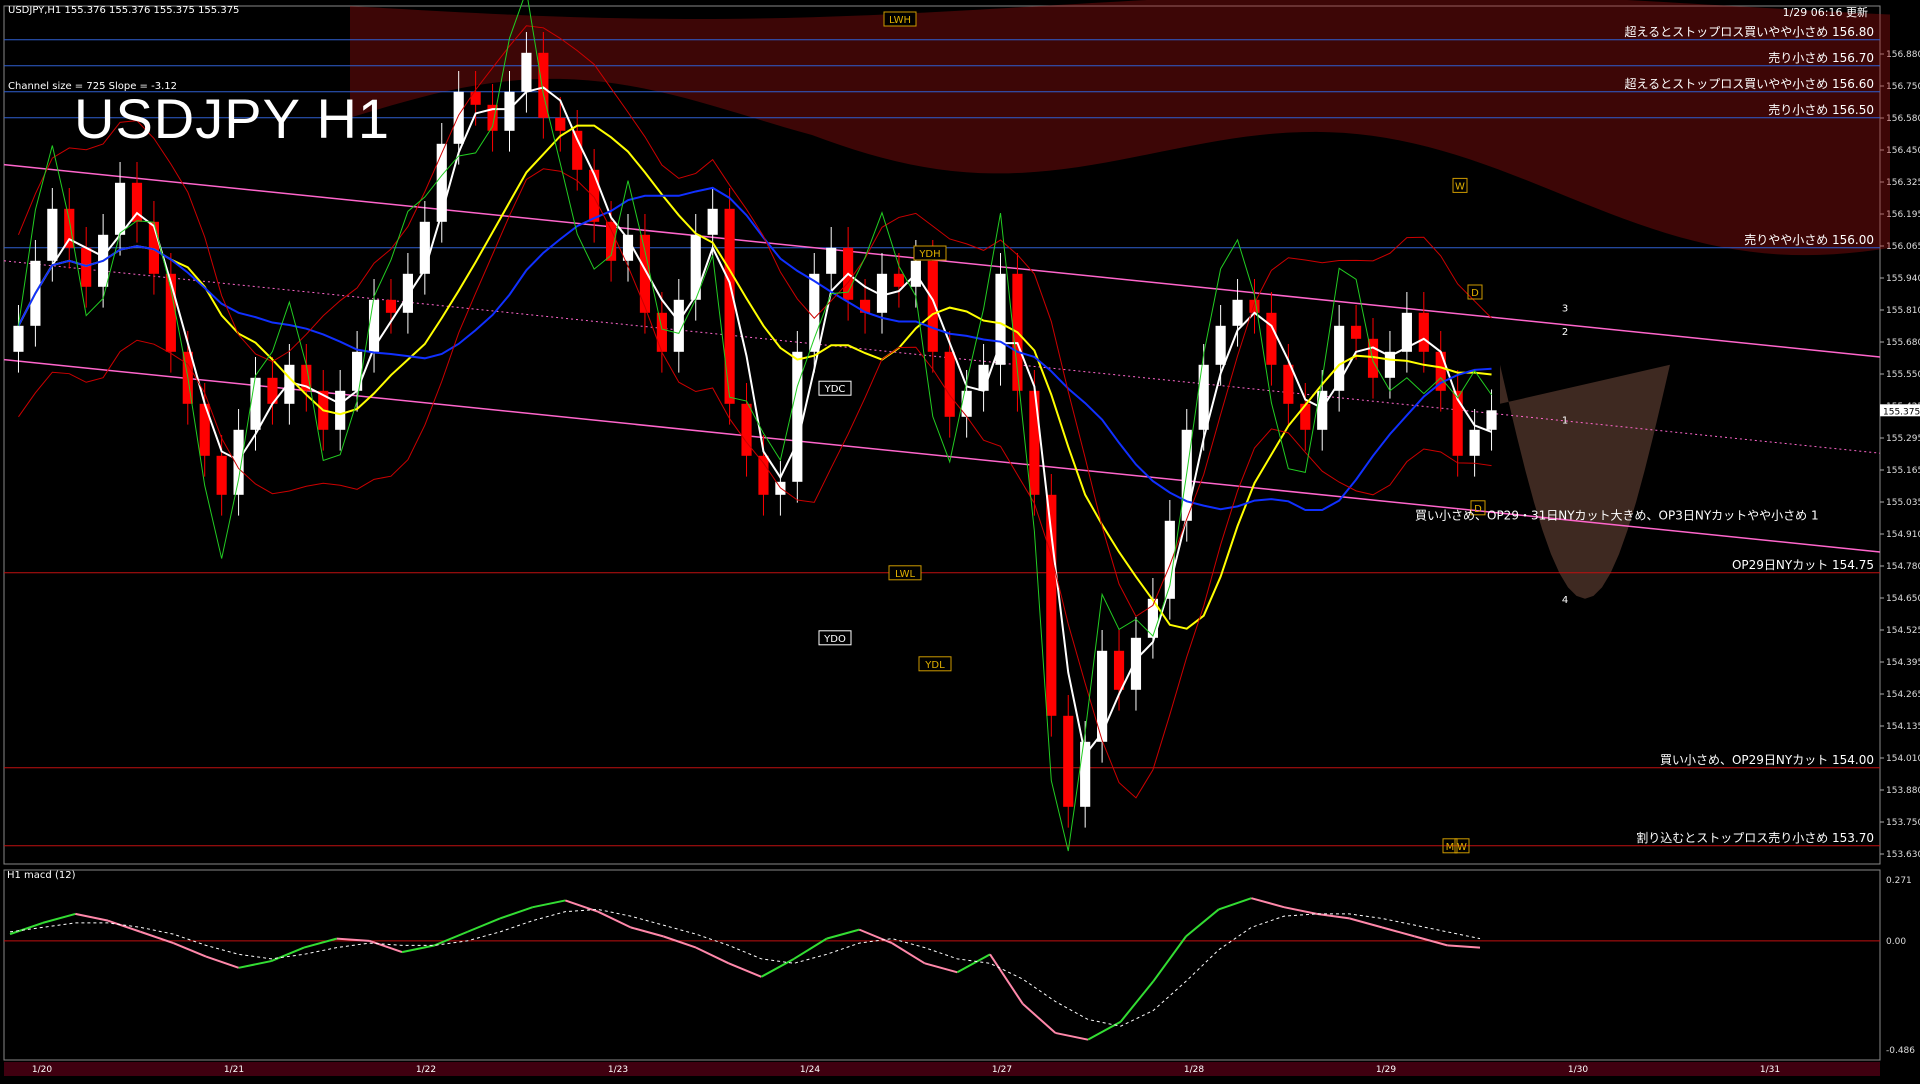 This screenshot has height=1084, width=1920. I want to click on level-tag-label: YDC, so click(835, 389).